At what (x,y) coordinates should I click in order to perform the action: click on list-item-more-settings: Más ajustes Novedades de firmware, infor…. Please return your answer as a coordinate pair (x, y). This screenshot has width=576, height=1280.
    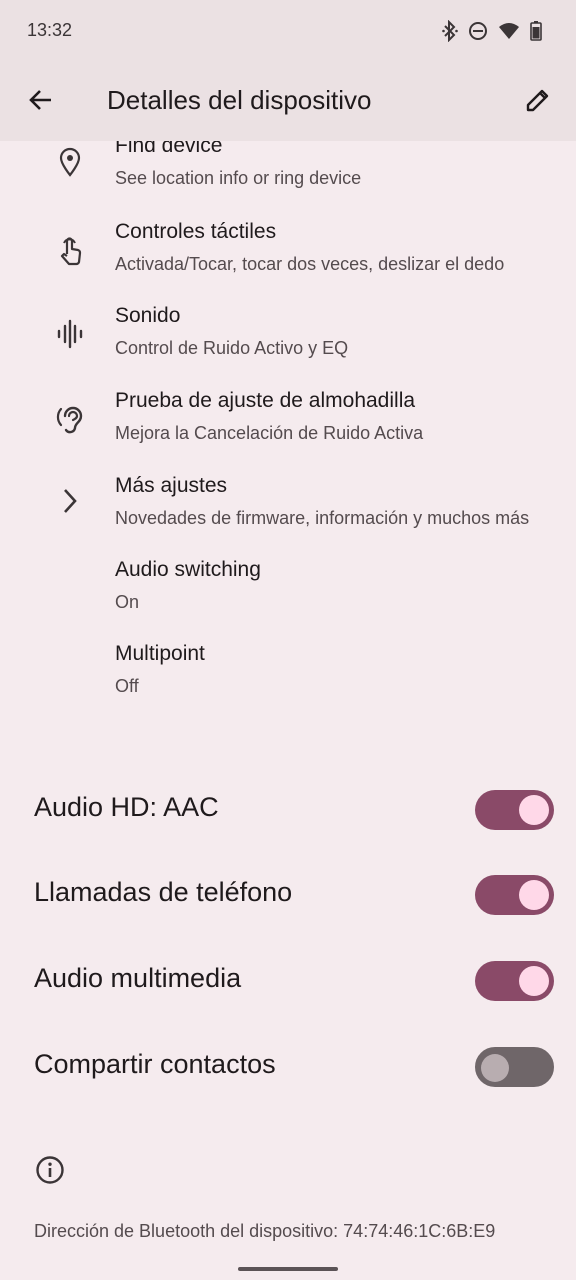
    Looking at the image, I should click on (288, 511).